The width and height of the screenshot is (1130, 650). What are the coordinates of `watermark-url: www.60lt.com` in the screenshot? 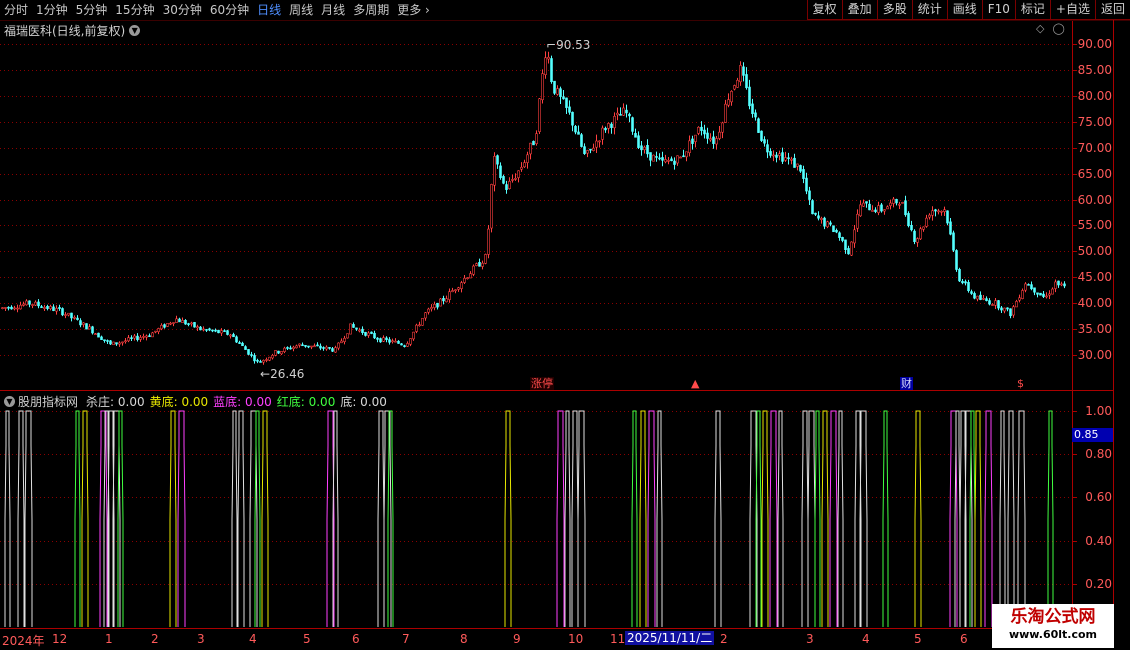 It's located at (1053, 634).